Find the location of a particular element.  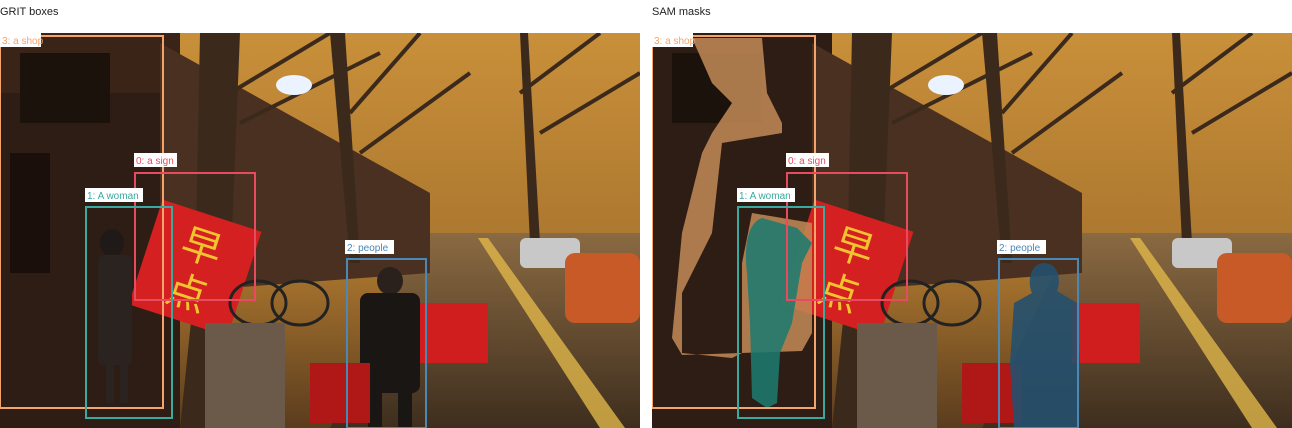

label-woman-masked: 1: A woman is located at coordinates (766, 195).